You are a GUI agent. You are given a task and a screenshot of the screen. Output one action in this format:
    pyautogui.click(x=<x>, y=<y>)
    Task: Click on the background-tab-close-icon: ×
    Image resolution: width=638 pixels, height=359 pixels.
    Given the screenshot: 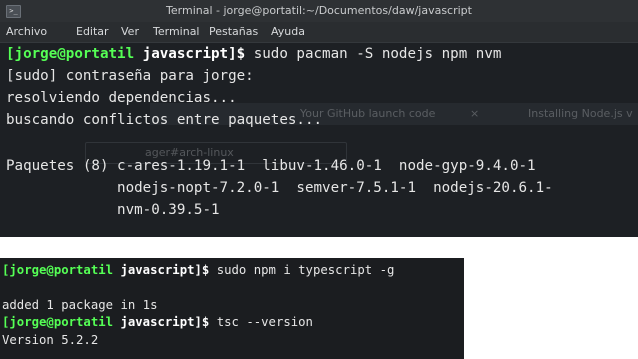 What is the action you would take?
    pyautogui.click(x=475, y=113)
    